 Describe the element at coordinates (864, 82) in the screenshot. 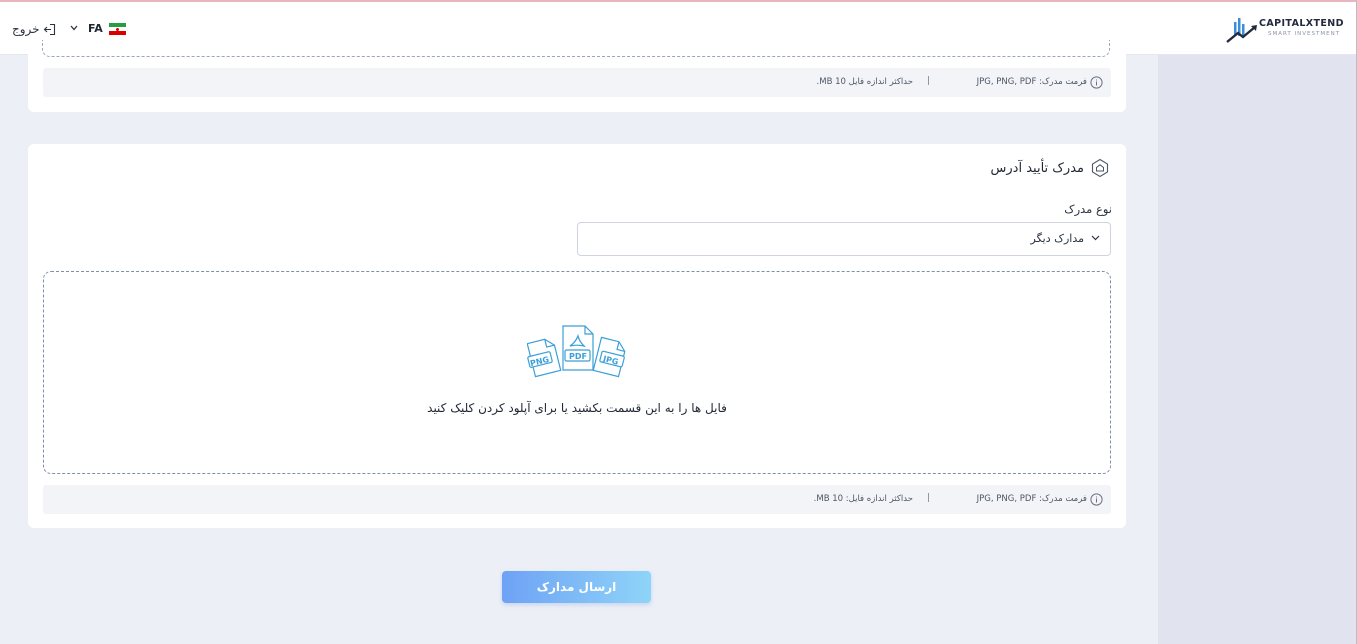

I see `file-max-size-text: حداکثر اندازه فایل 10 MB.` at that location.